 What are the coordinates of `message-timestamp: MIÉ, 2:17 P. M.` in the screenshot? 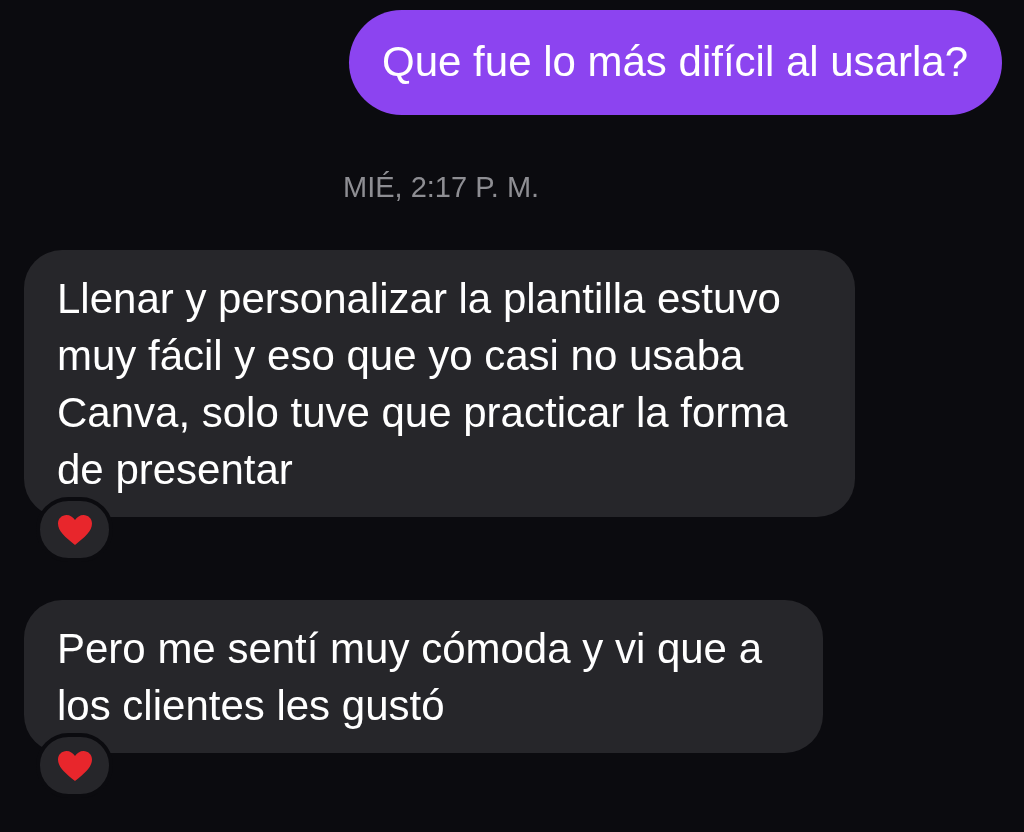 It's located at (441, 187).